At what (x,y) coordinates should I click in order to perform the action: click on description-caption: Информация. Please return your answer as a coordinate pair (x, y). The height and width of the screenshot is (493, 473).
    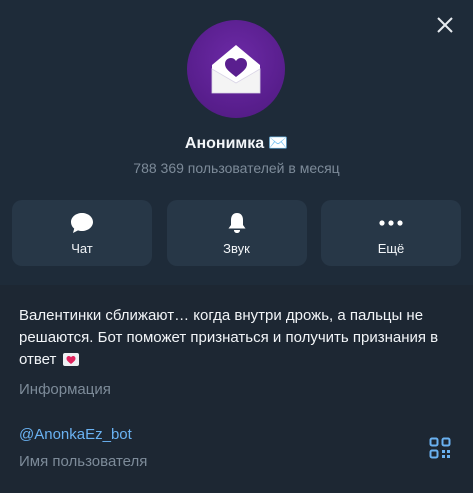
    Looking at the image, I should click on (65, 389).